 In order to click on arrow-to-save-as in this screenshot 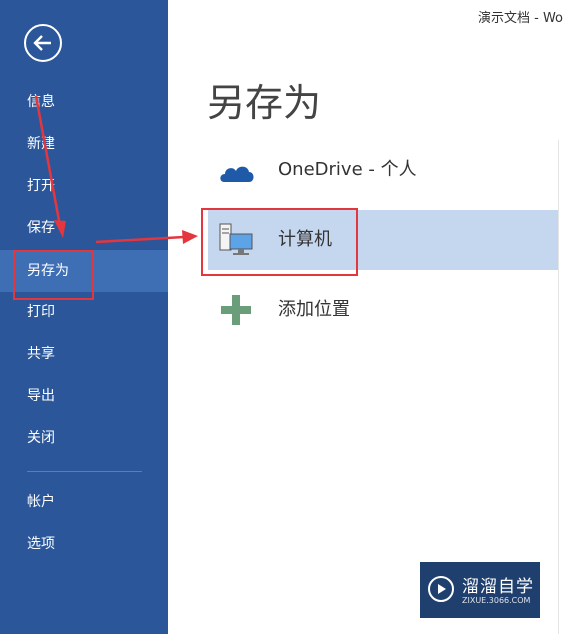, I will do `click(48, 161)`.